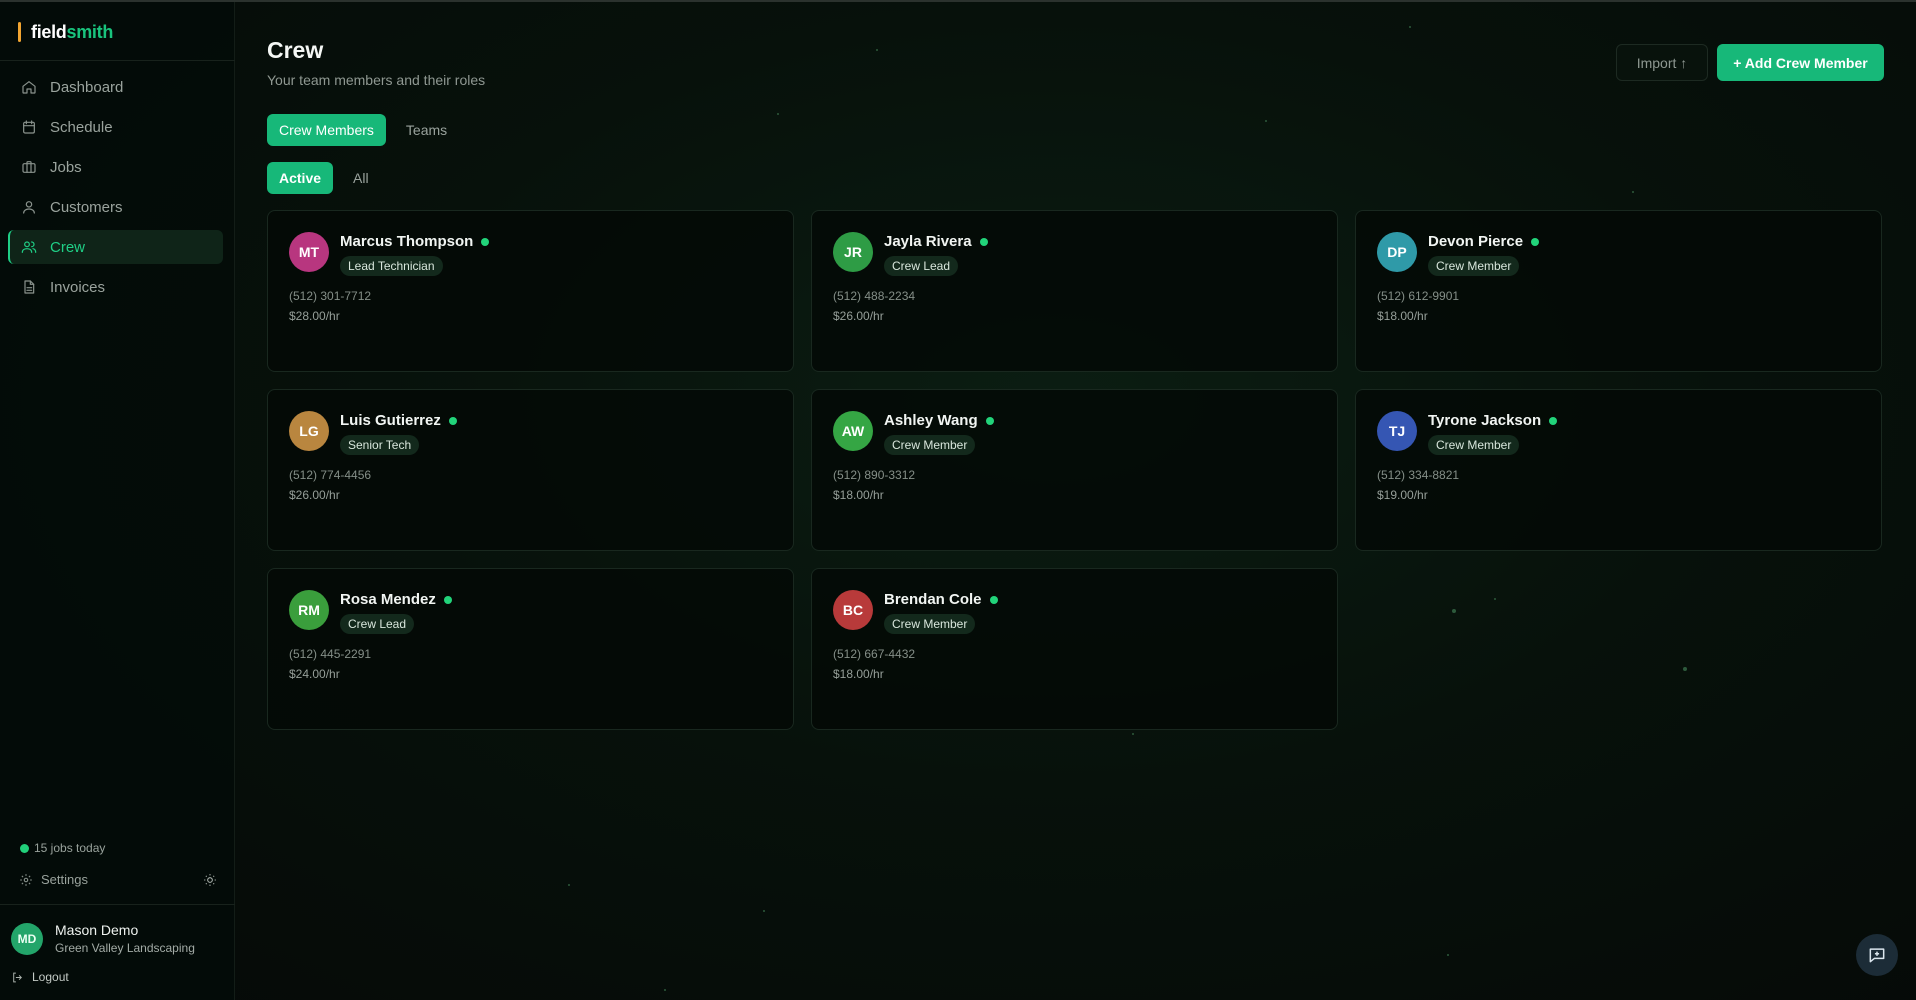 Image resolution: width=1916 pixels, height=1000 pixels. Describe the element at coordinates (426, 130) in the screenshot. I see `tab-teams: Teams` at that location.